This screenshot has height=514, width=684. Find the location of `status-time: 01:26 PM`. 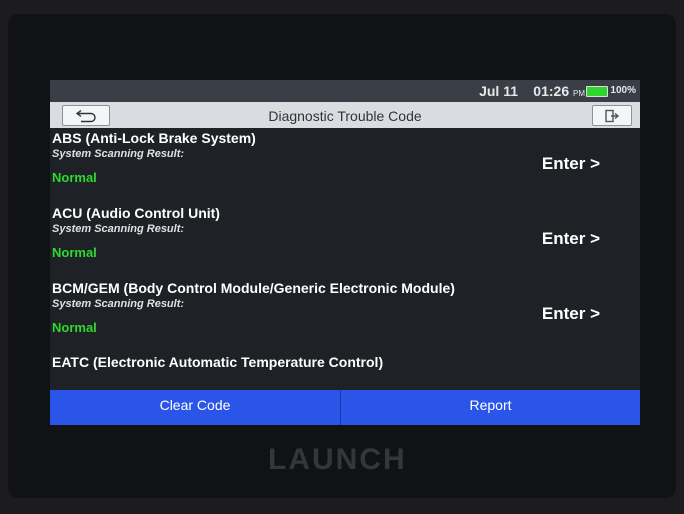

status-time: 01:26 PM is located at coordinates (559, 91).